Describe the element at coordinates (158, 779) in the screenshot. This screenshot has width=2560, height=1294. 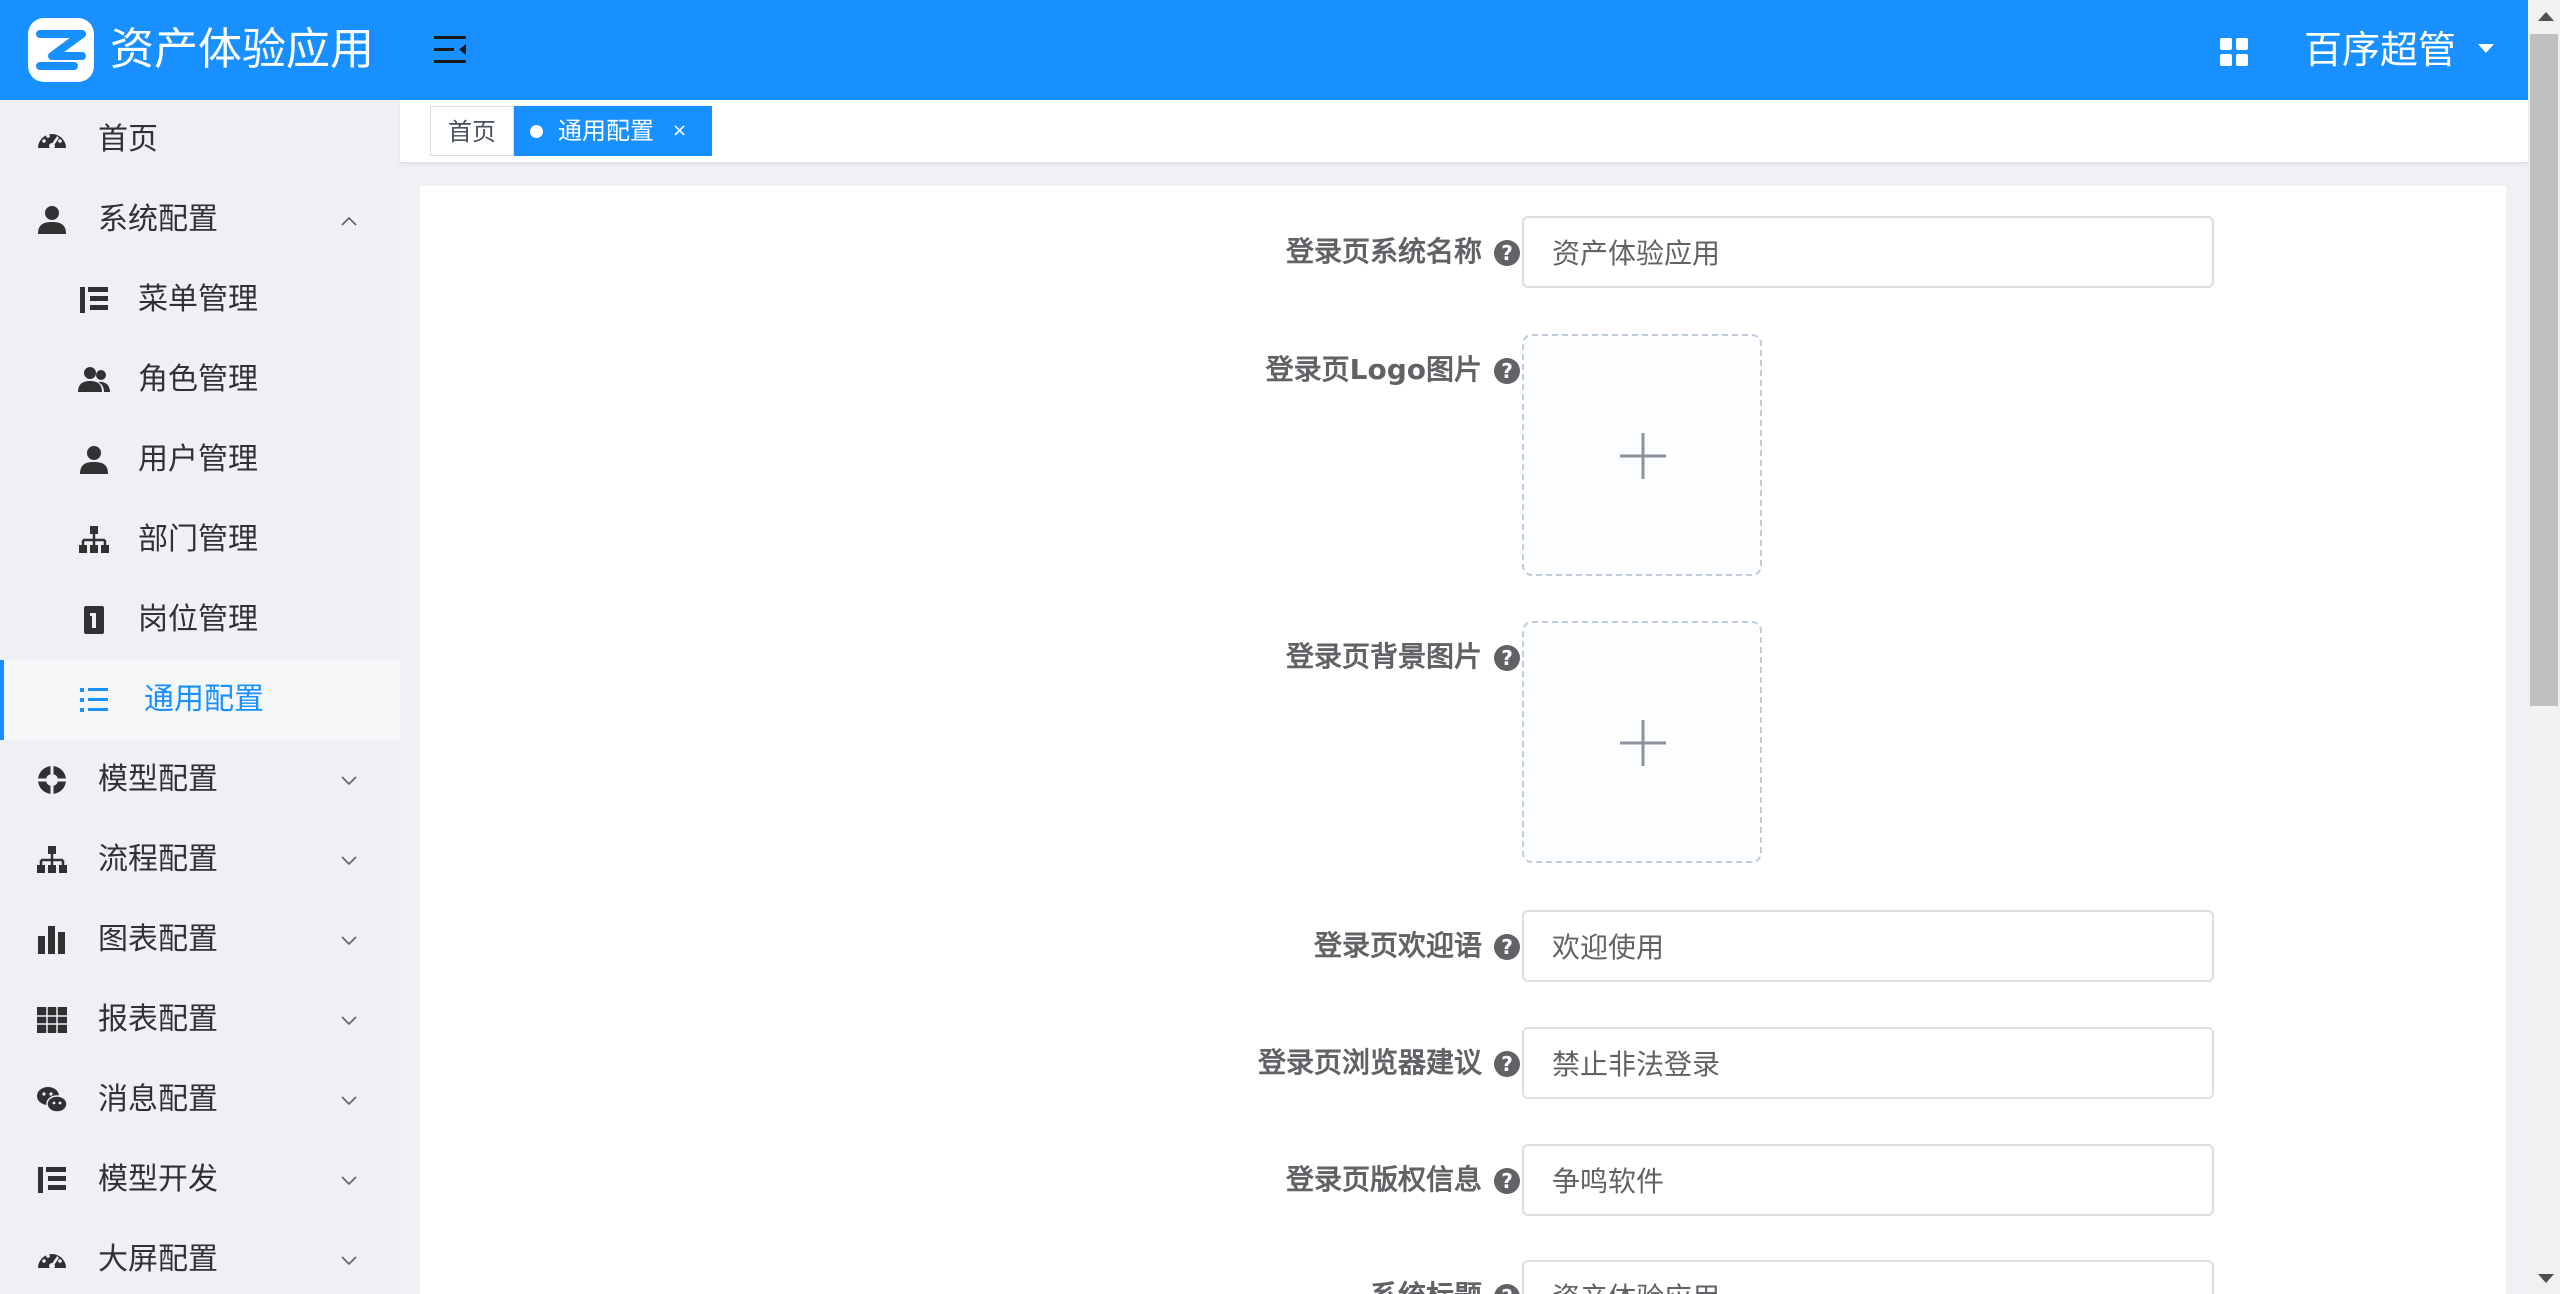
I see `sidebar-item-label: 模型配置` at that location.